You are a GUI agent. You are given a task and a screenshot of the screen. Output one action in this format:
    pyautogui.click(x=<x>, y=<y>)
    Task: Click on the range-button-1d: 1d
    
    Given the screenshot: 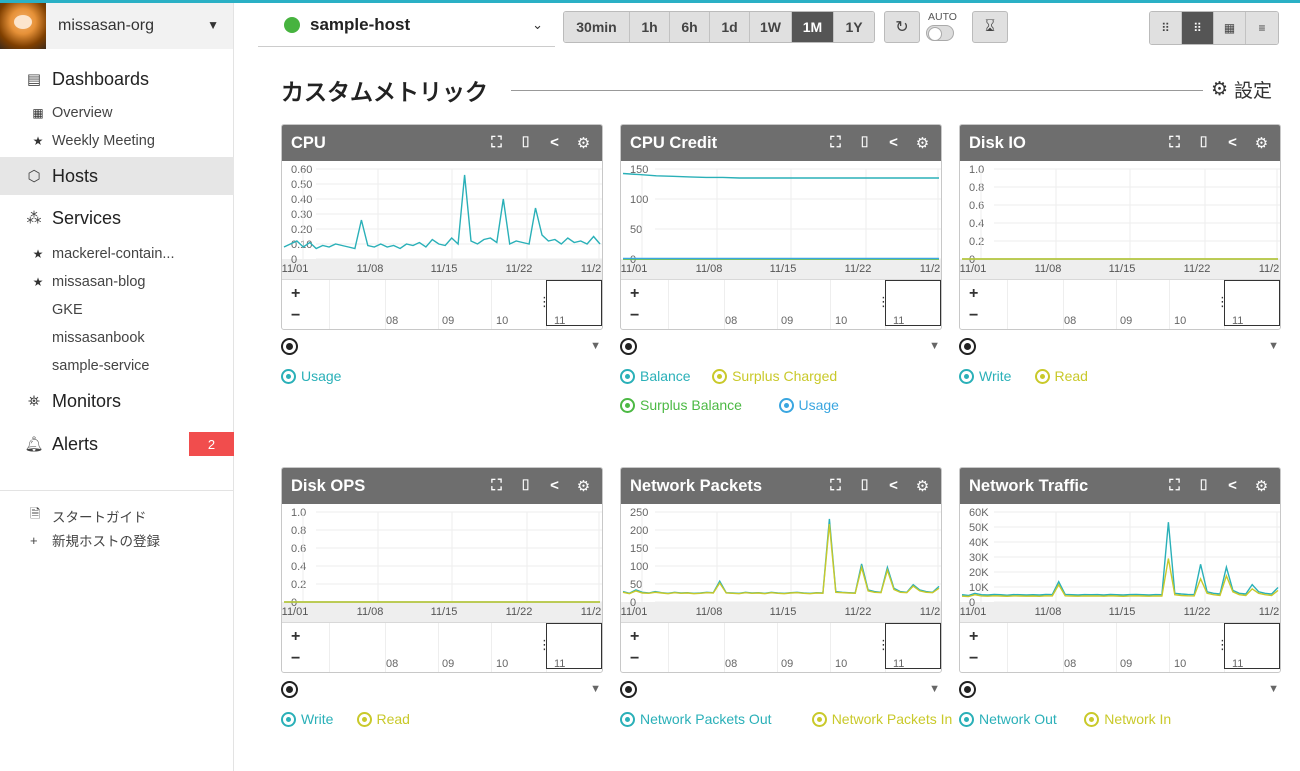 What is the action you would take?
    pyautogui.click(x=730, y=27)
    